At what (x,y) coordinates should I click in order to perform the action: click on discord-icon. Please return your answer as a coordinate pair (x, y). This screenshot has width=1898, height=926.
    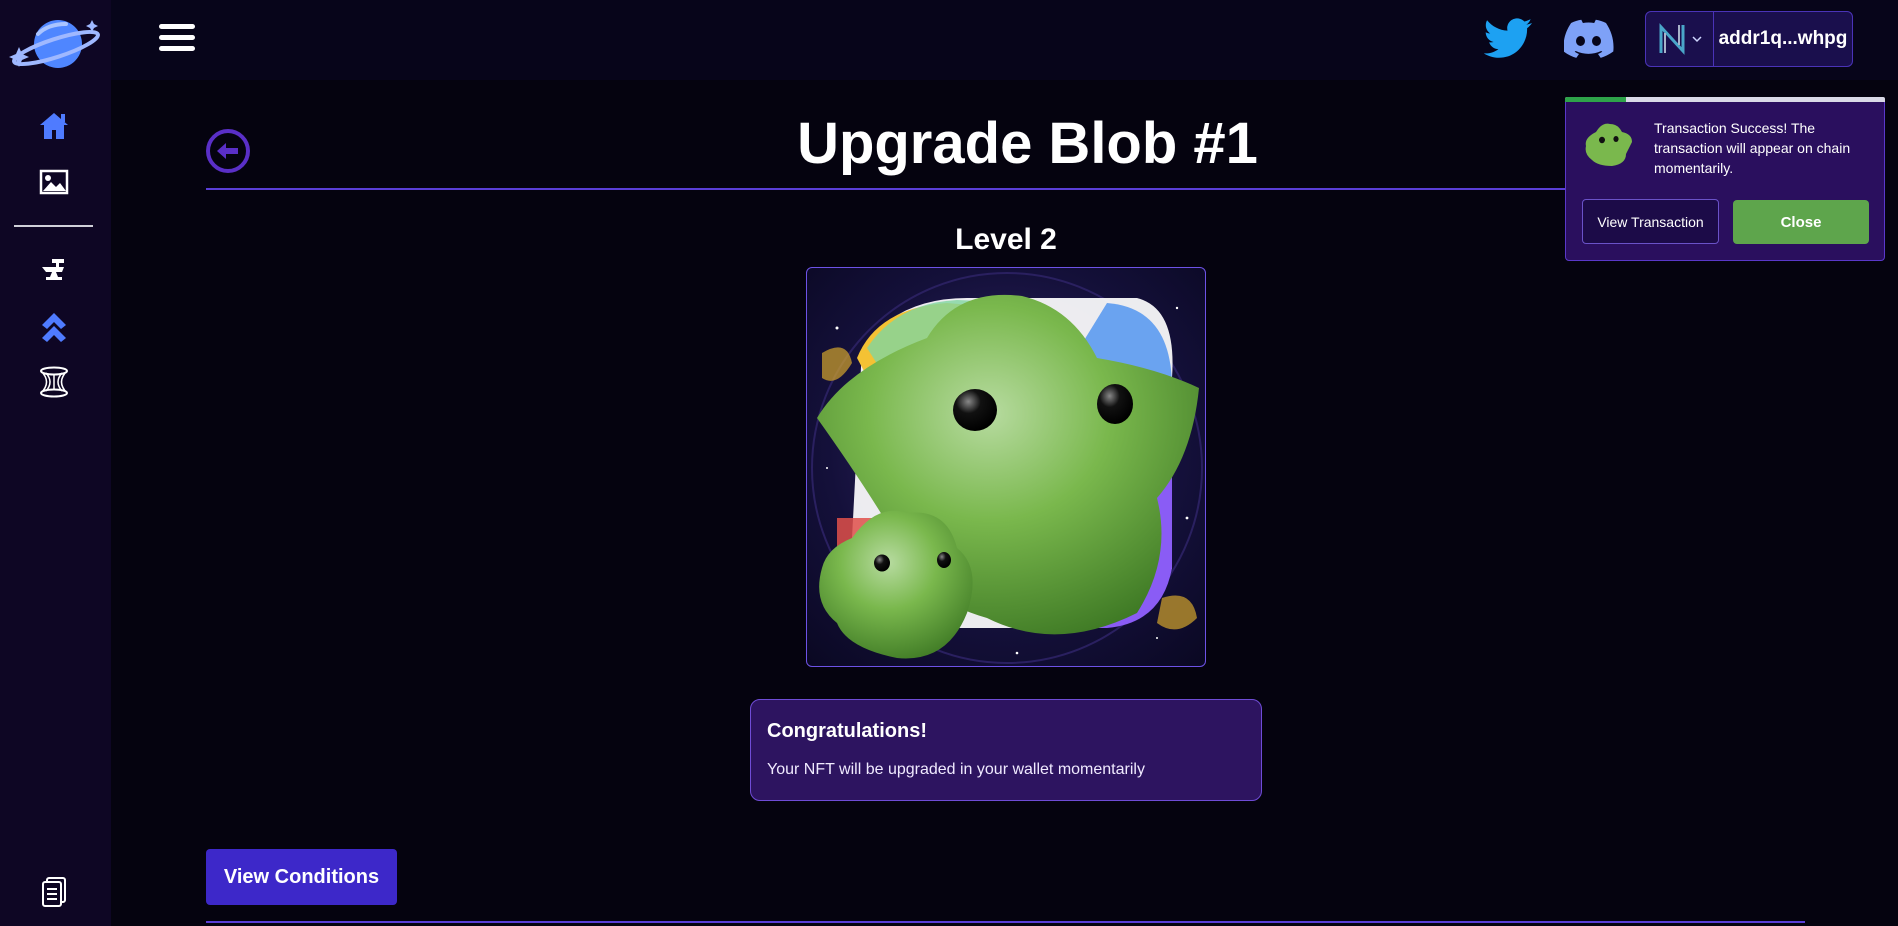
    Looking at the image, I should click on (1589, 39).